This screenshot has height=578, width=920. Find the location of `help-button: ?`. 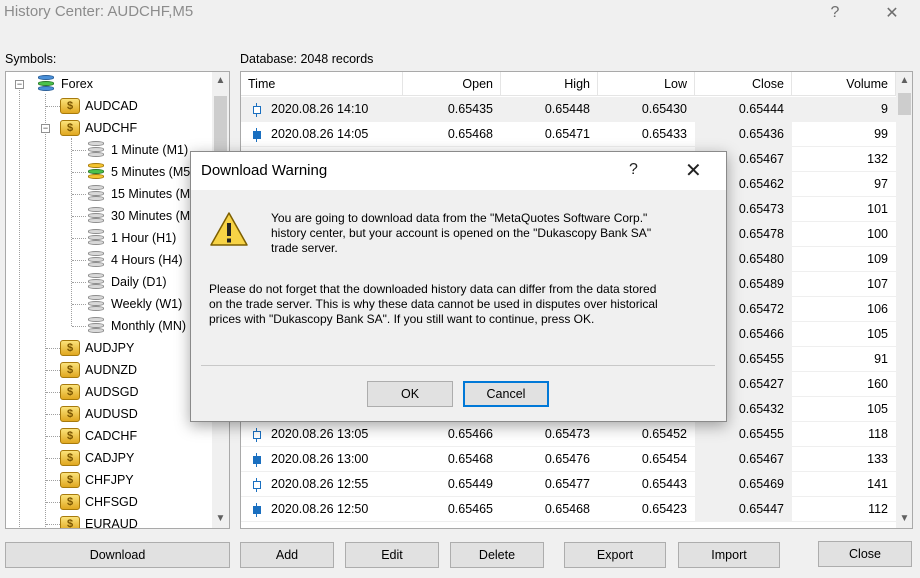

help-button: ? is located at coordinates (835, 13).